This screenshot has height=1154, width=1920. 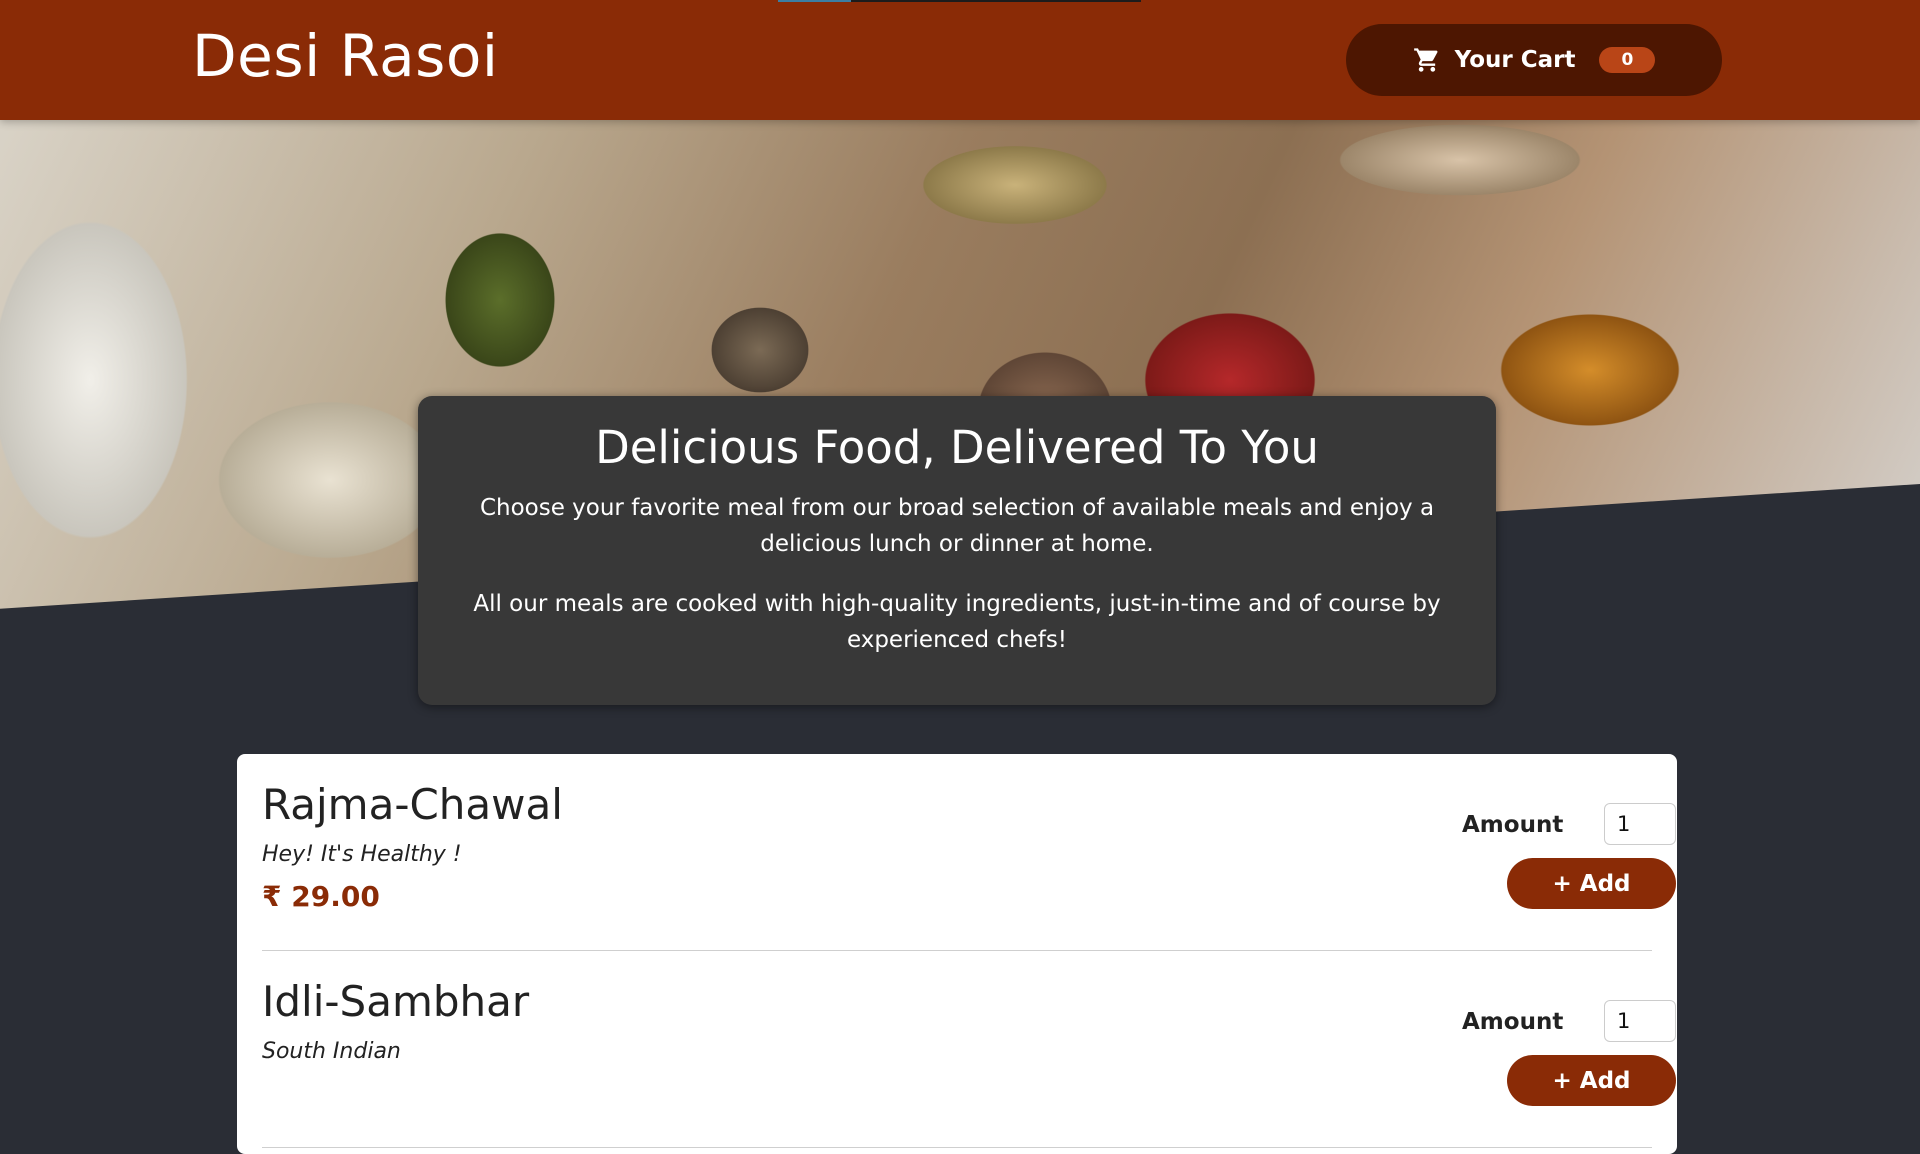 I want to click on meal-description: Hey! It's Healthy !, so click(x=362, y=854).